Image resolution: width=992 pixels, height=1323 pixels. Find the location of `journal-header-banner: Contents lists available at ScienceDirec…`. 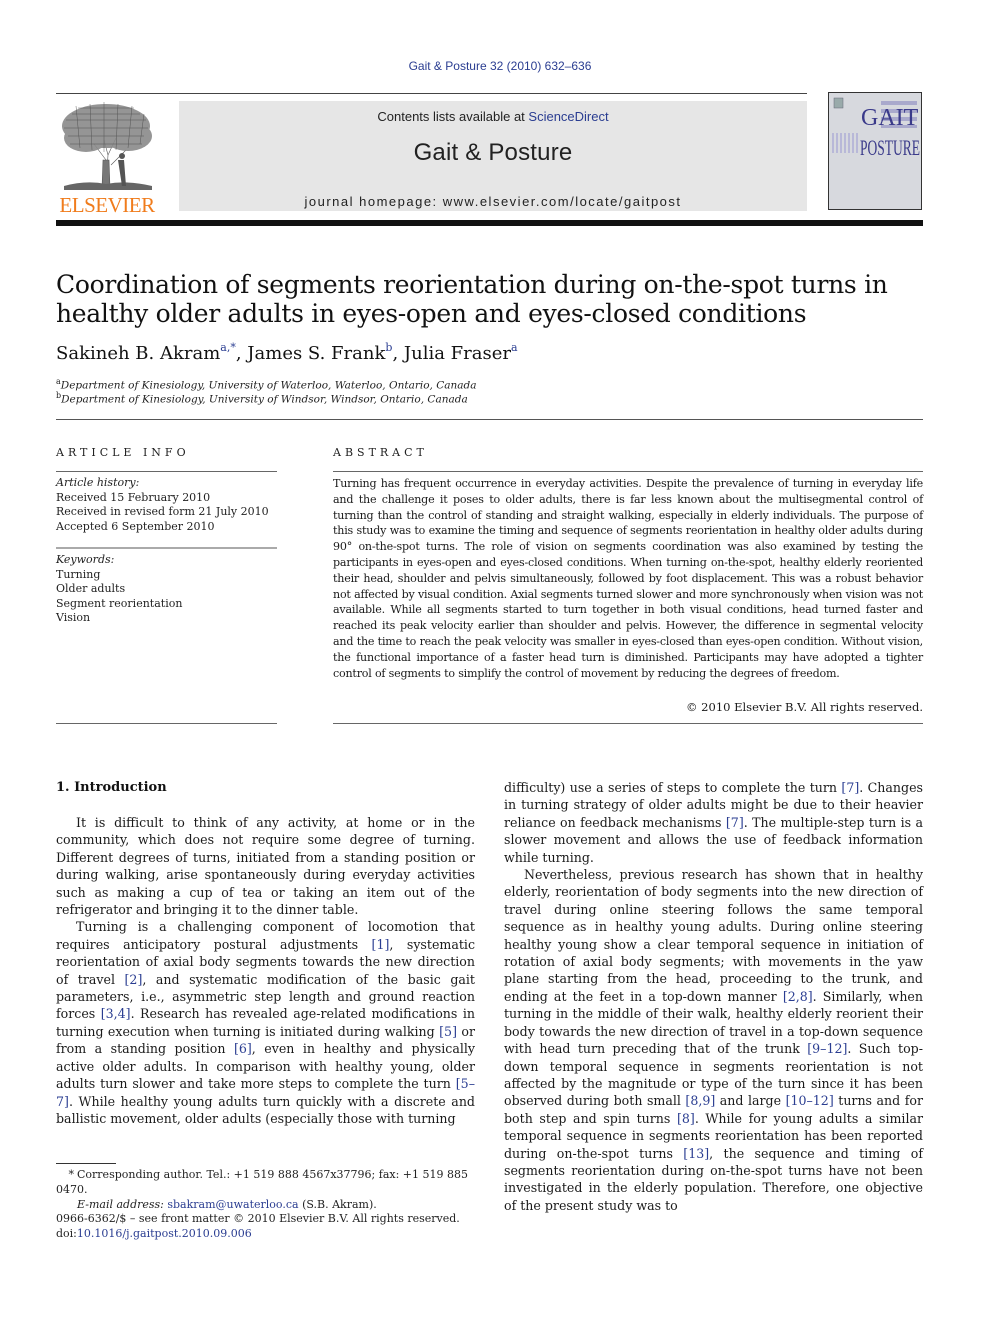

journal-header-banner: Contents lists available at ScienceDirec… is located at coordinates (493, 156).